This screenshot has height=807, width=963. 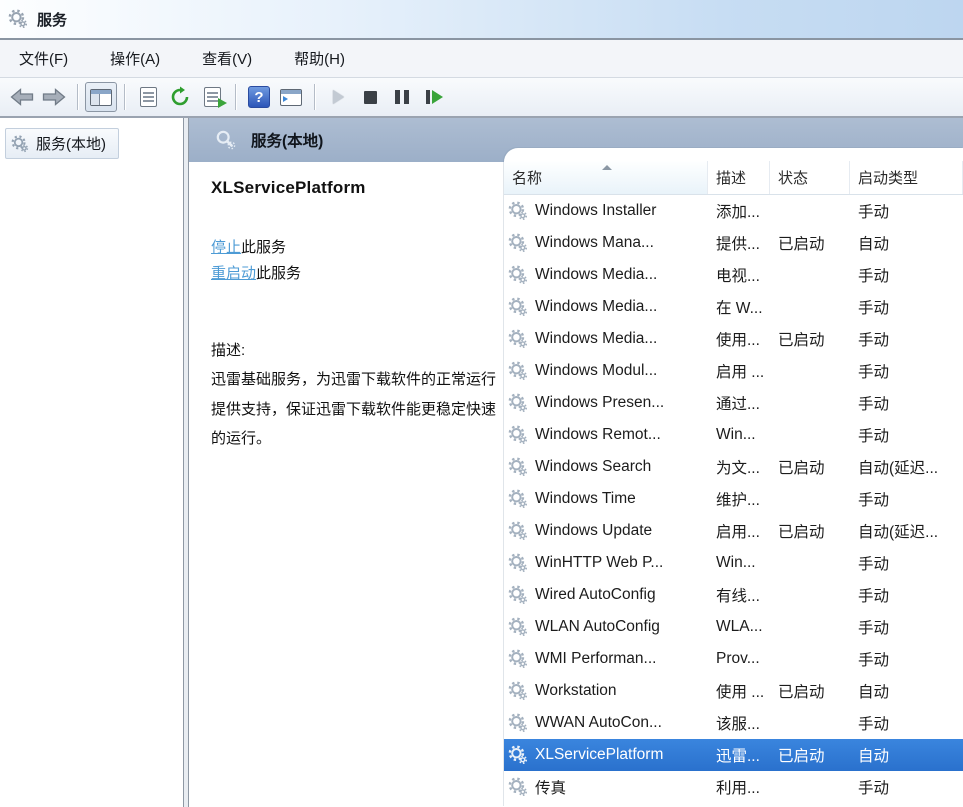 I want to click on service-name-cell: XLServicePlatform, so click(x=606, y=755).